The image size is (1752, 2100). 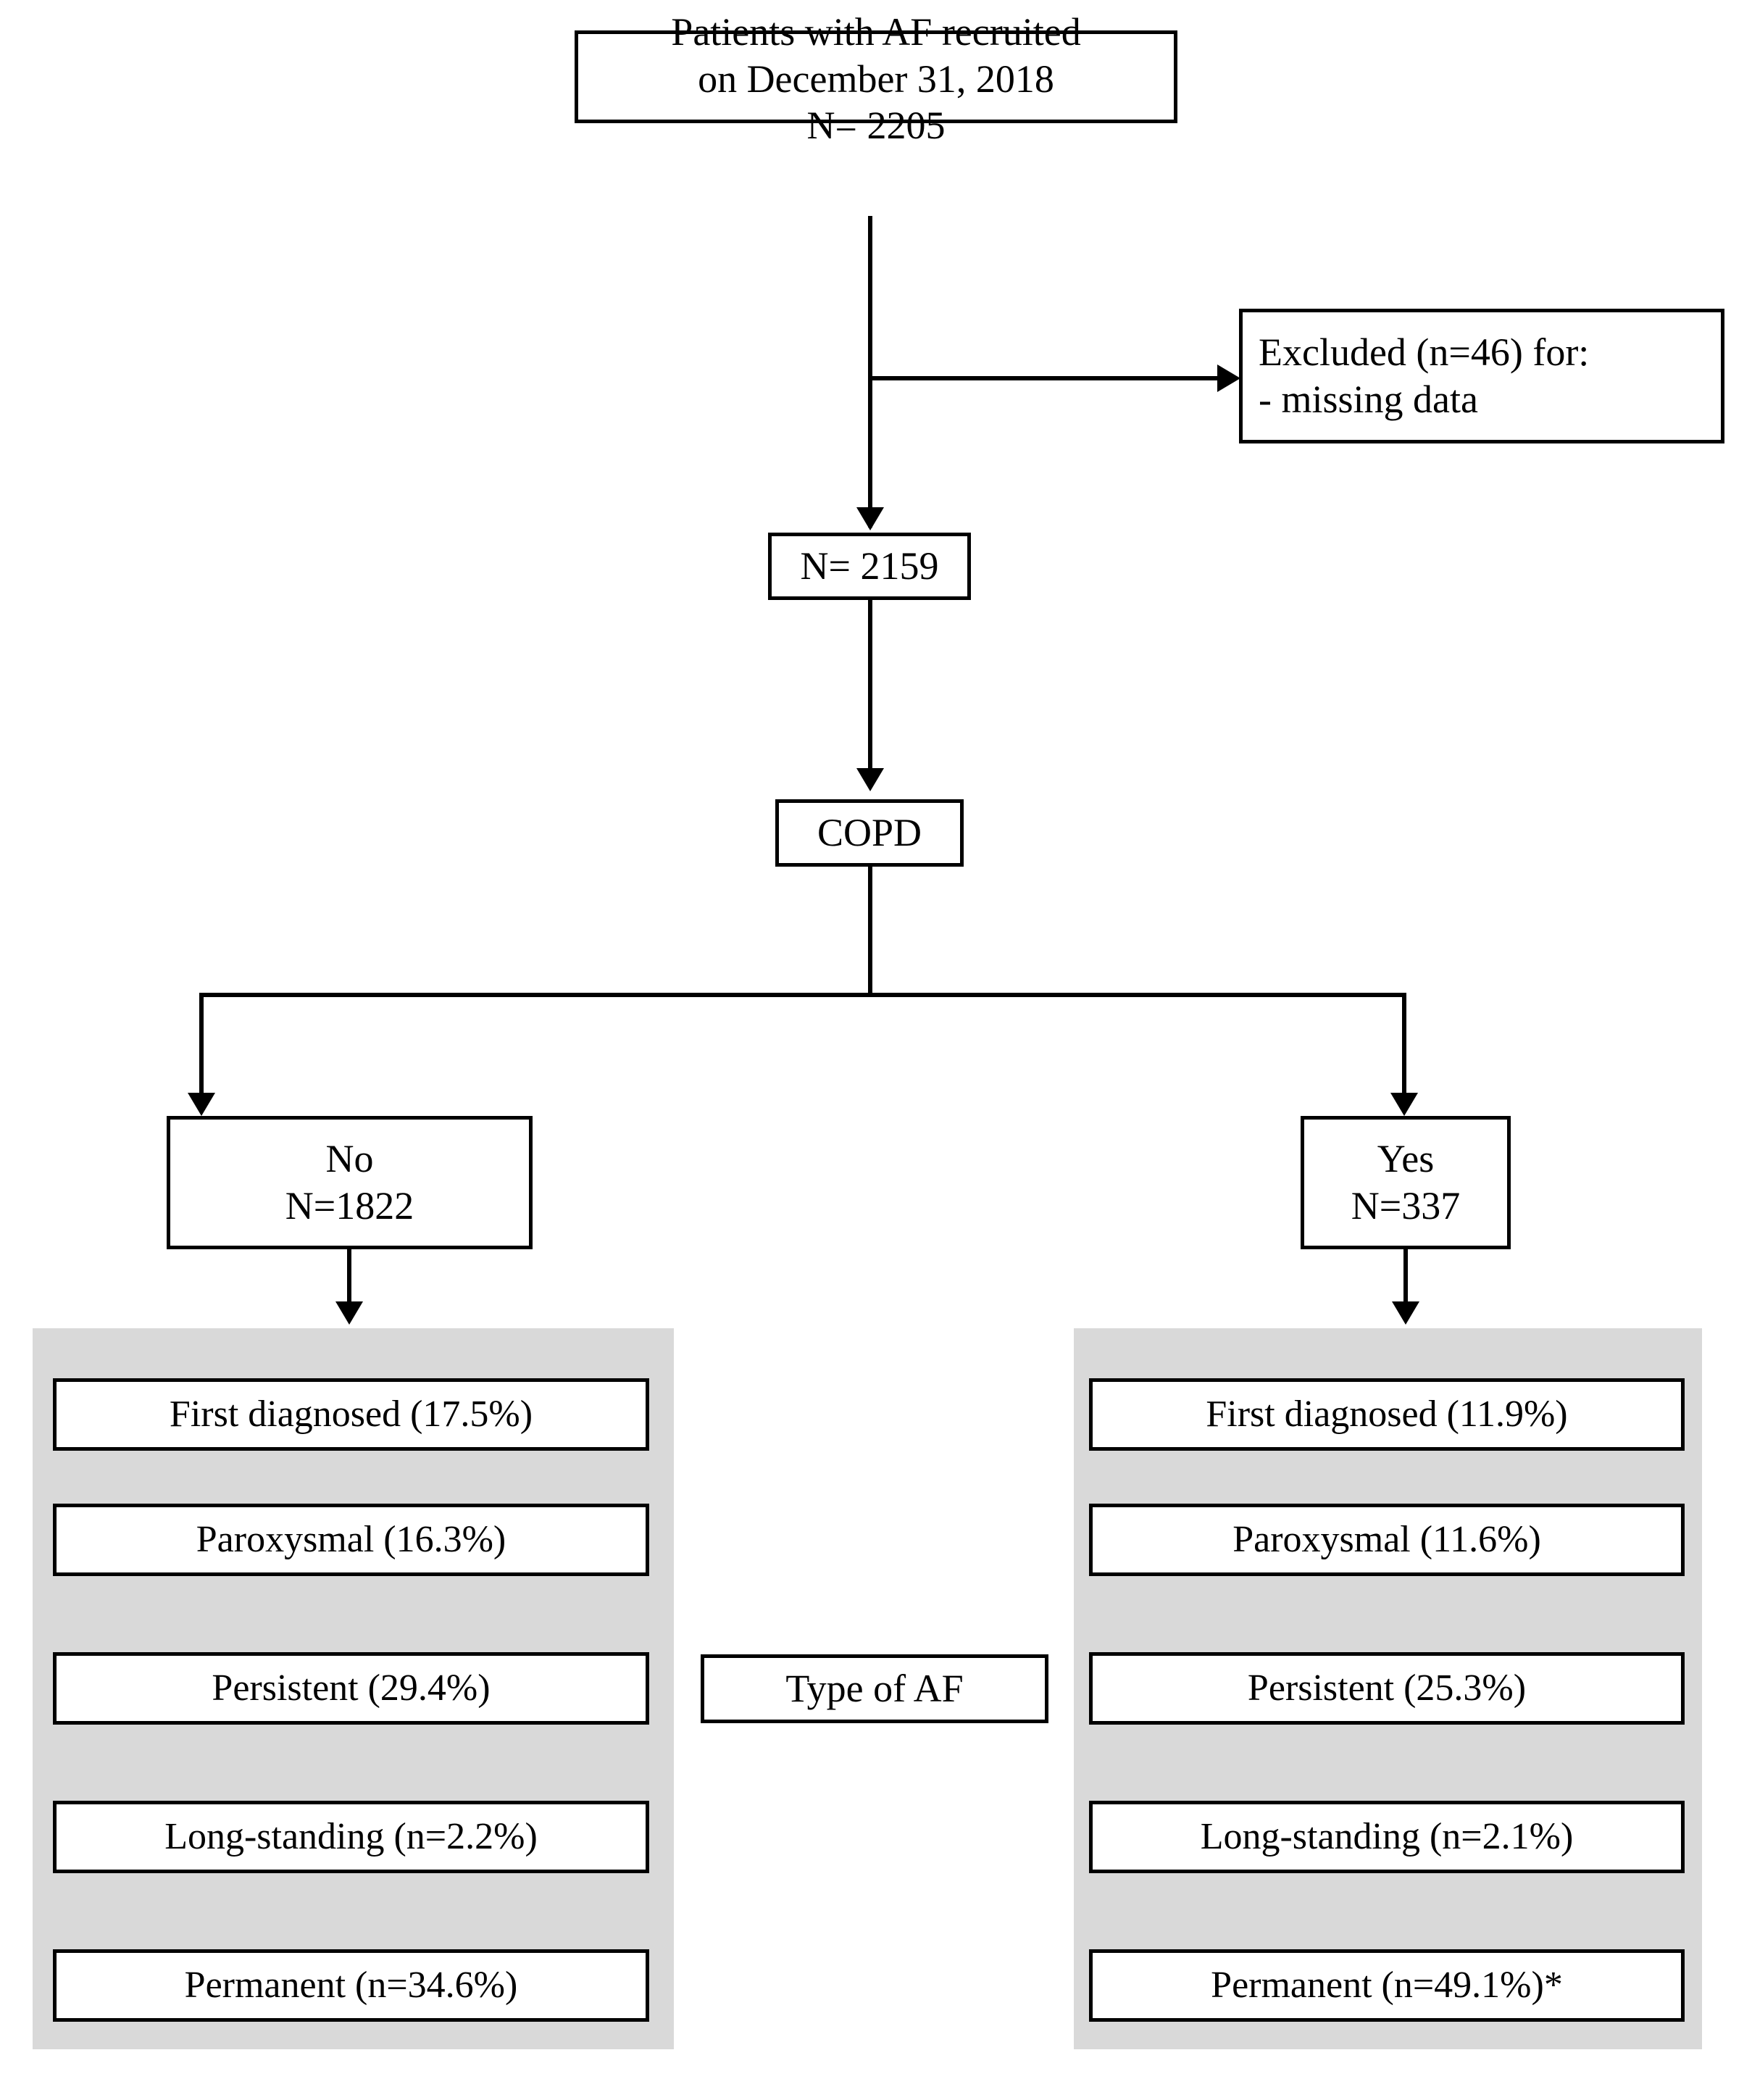 What do you see at coordinates (1405, 1277) in the screenshot?
I see `connector-yes-to-panel` at bounding box center [1405, 1277].